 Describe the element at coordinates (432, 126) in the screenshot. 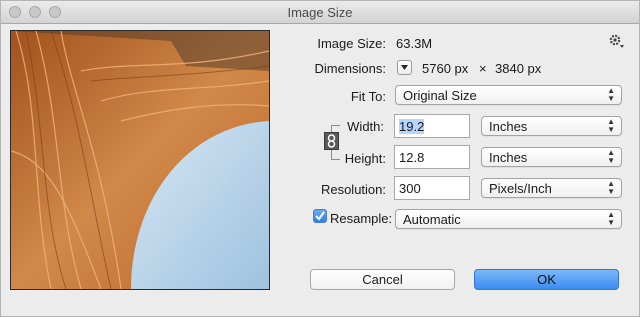

I see `width-input: 19.2` at that location.